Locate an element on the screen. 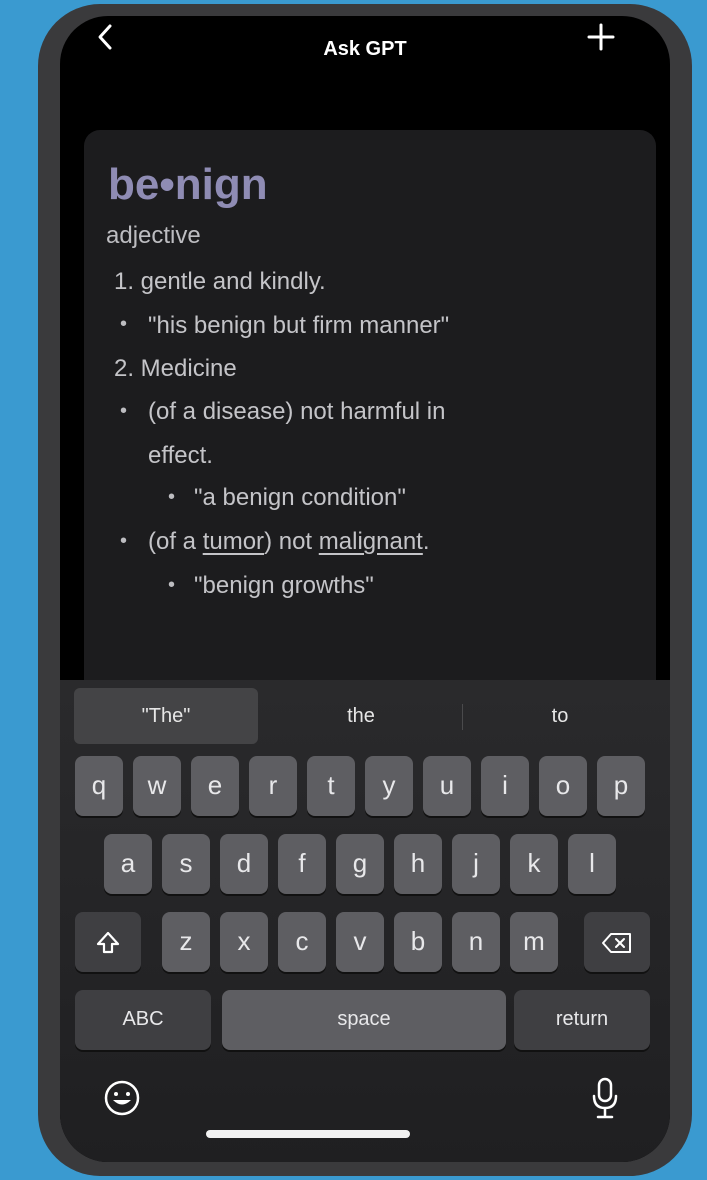  delete-key is located at coordinates (617, 942).